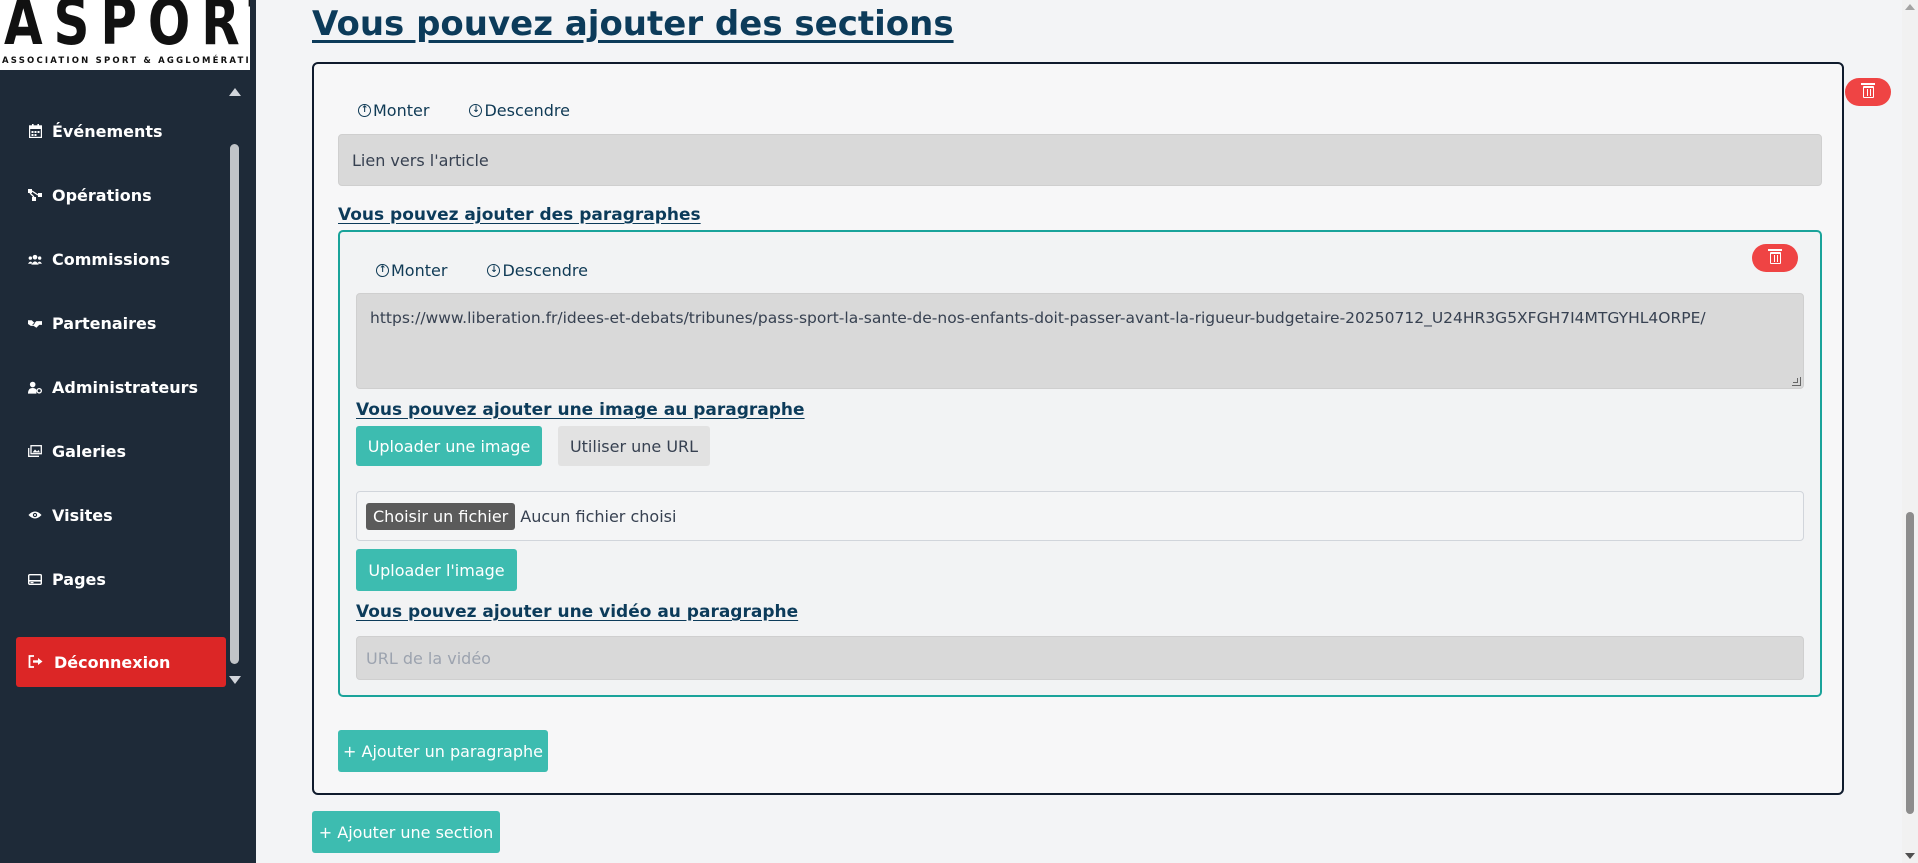 Image resolution: width=1918 pixels, height=863 pixels. Describe the element at coordinates (1910, 431) in the screenshot. I see `page-scrollbar` at that location.